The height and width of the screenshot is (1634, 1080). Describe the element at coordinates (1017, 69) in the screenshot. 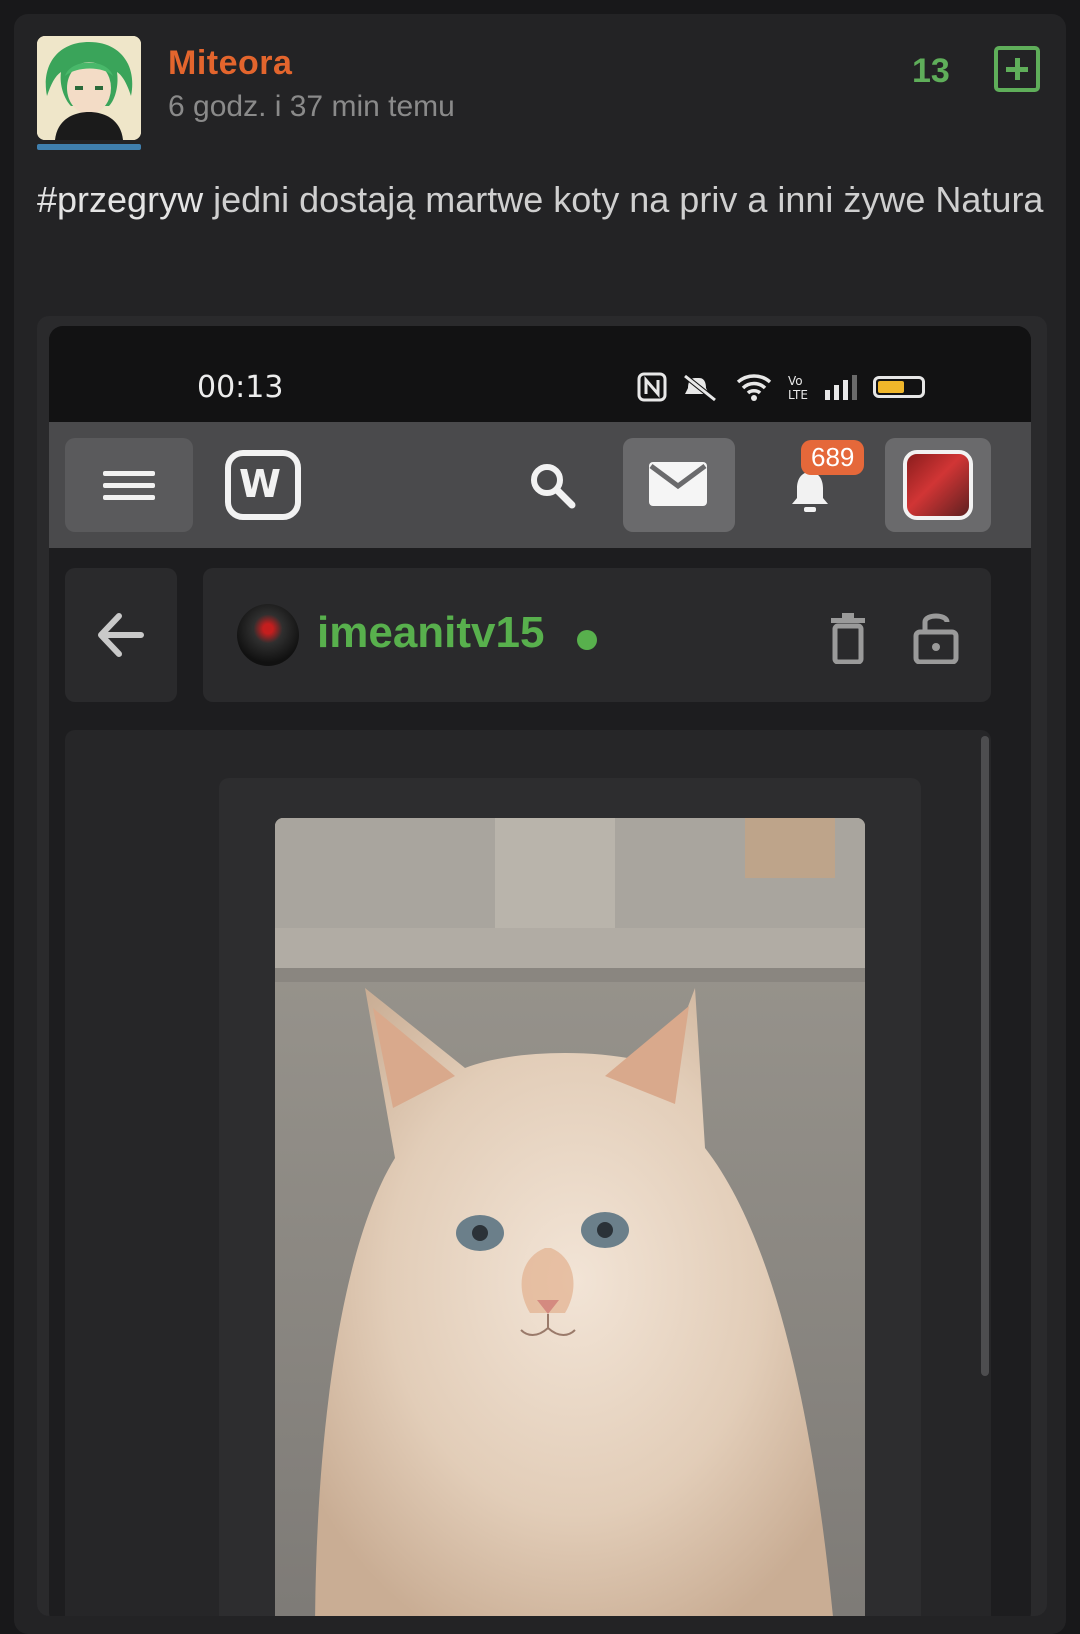

I see `plus-vote-button` at that location.